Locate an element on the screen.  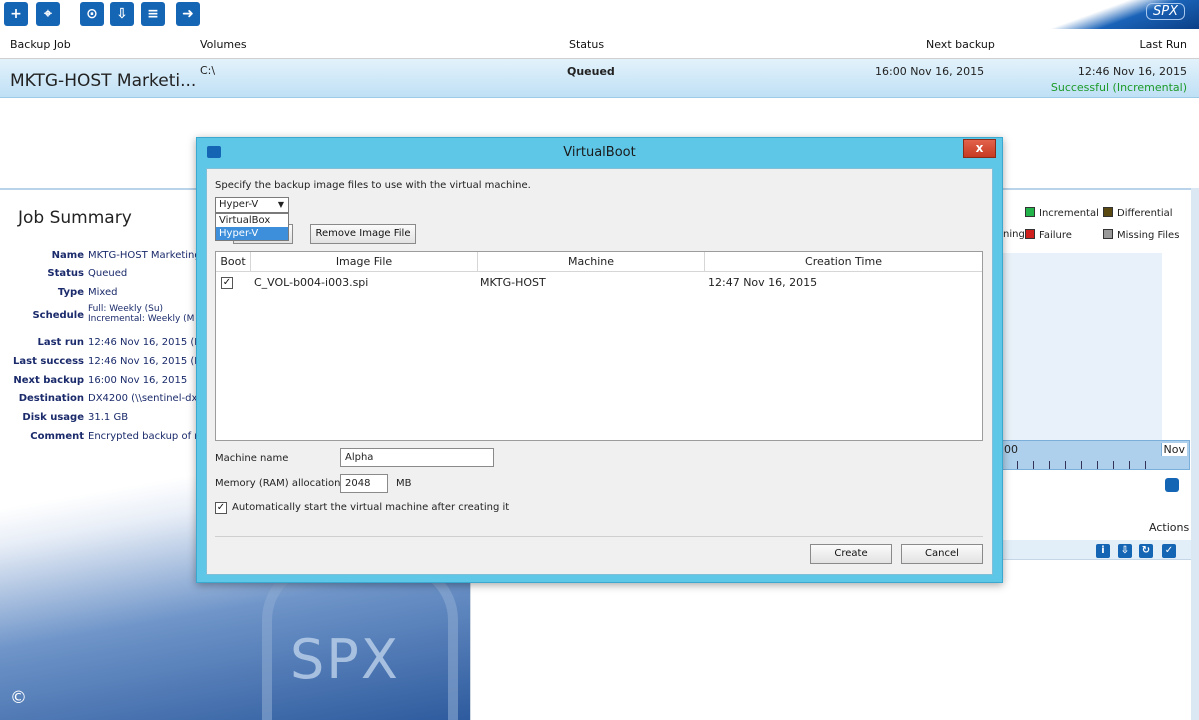
dialog-titlebar: VirtualBoot x is located at coordinates (599, 152).